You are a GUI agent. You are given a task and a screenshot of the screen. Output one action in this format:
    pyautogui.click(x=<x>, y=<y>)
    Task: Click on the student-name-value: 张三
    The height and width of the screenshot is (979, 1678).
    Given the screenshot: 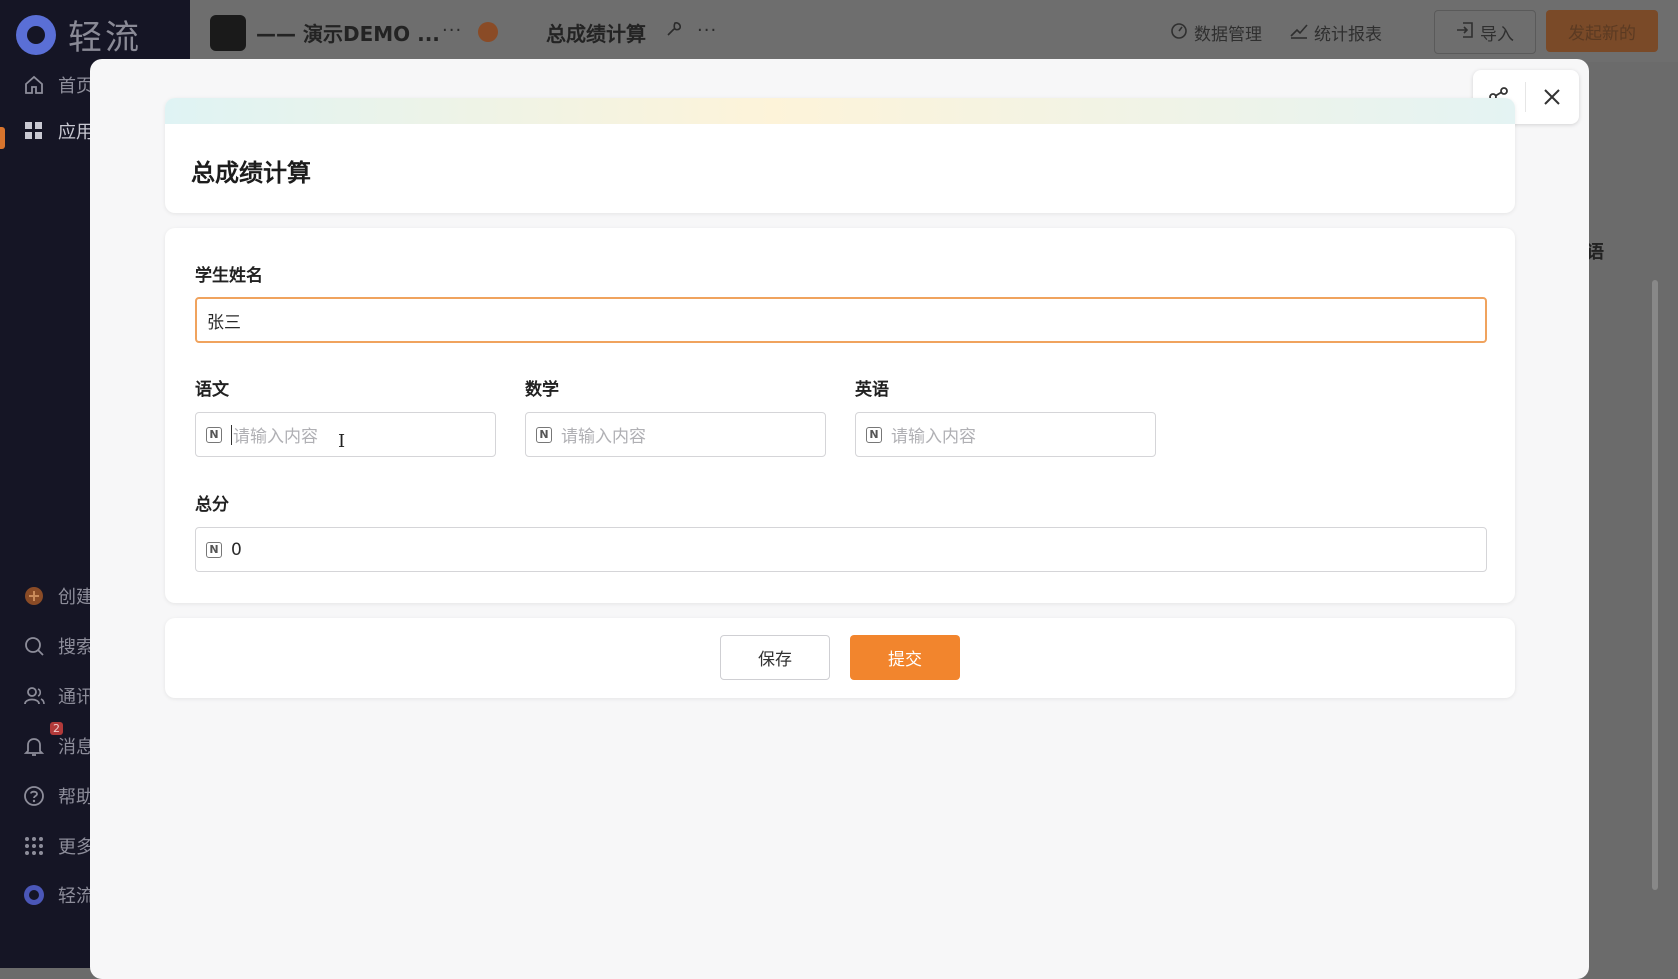 What is the action you would take?
    pyautogui.click(x=224, y=322)
    